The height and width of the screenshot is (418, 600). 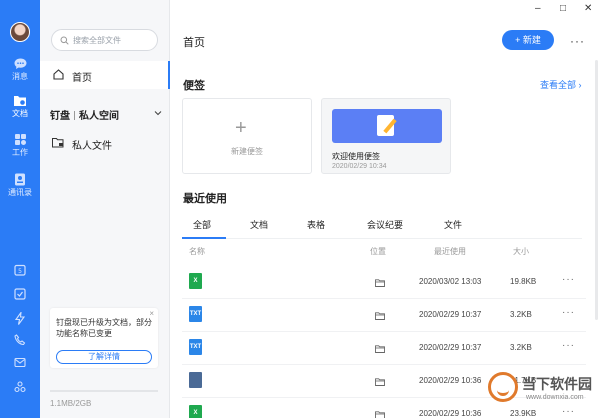 What do you see at coordinates (523, 281) in the screenshot?
I see `row-size: 19.8KB` at bounding box center [523, 281].